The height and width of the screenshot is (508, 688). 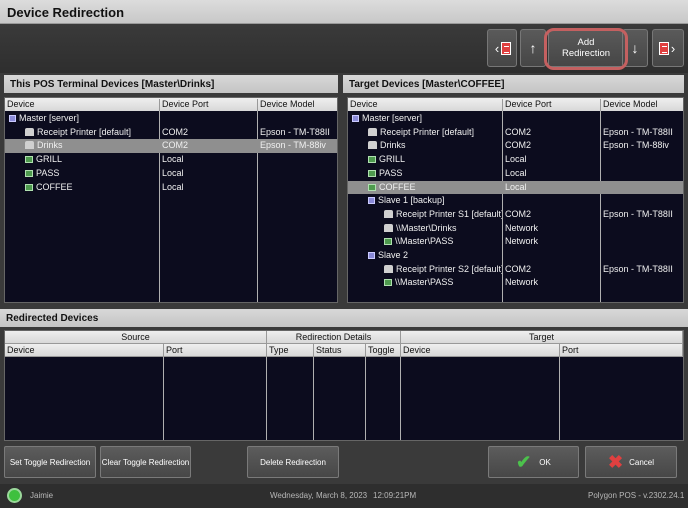 I want to click on device-row: \\Master\Drinks Network, so click(x=515, y=229).